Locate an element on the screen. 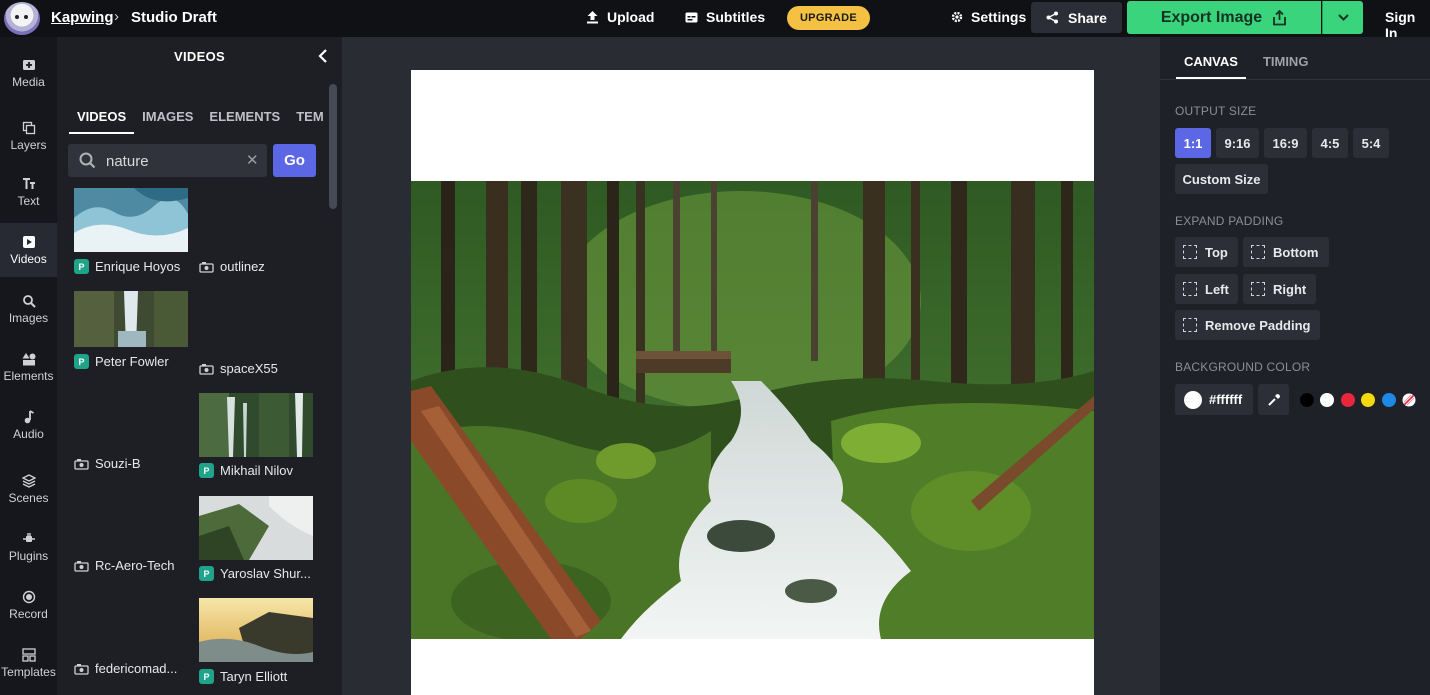 The width and height of the screenshot is (1430, 695). size-option-4-5: 4:5 is located at coordinates (1330, 143).